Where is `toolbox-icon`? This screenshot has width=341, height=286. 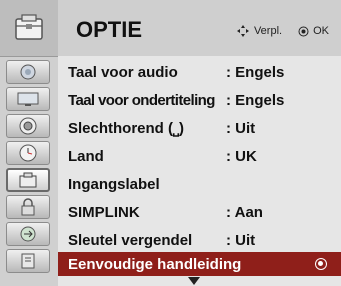
toolbox-icon is located at coordinates (29, 27).